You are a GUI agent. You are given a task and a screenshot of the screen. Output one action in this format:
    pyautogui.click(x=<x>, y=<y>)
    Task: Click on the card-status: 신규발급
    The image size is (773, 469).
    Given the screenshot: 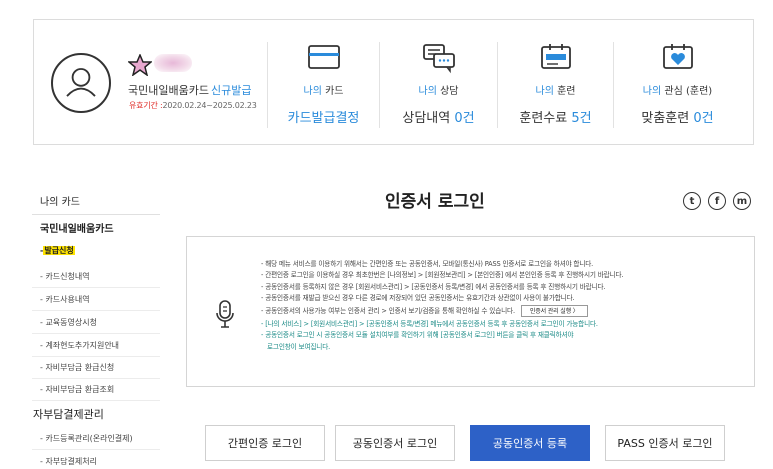 What is the action you would take?
    pyautogui.click(x=231, y=90)
    